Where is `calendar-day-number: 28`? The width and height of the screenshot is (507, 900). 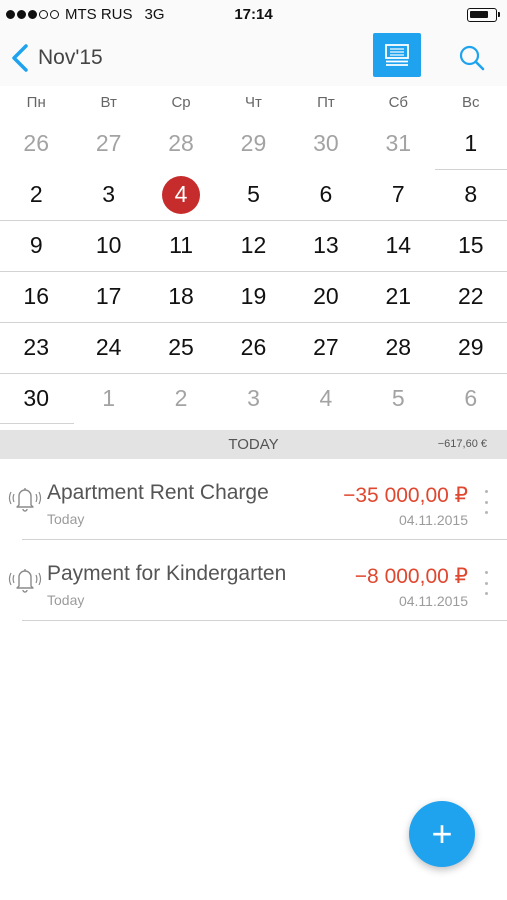
calendar-day-number: 28 is located at coordinates (398, 347).